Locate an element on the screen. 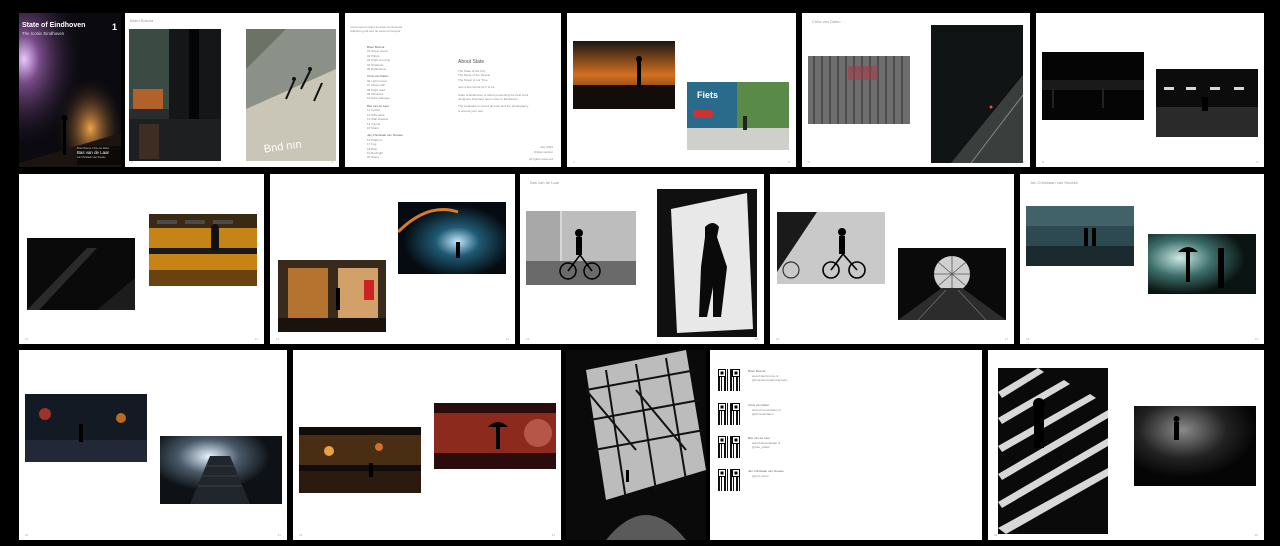 This screenshot has width=1280, height=546. spread-jan-christiaan-van-snoeke-3: 22 23 is located at coordinates (427, 445).